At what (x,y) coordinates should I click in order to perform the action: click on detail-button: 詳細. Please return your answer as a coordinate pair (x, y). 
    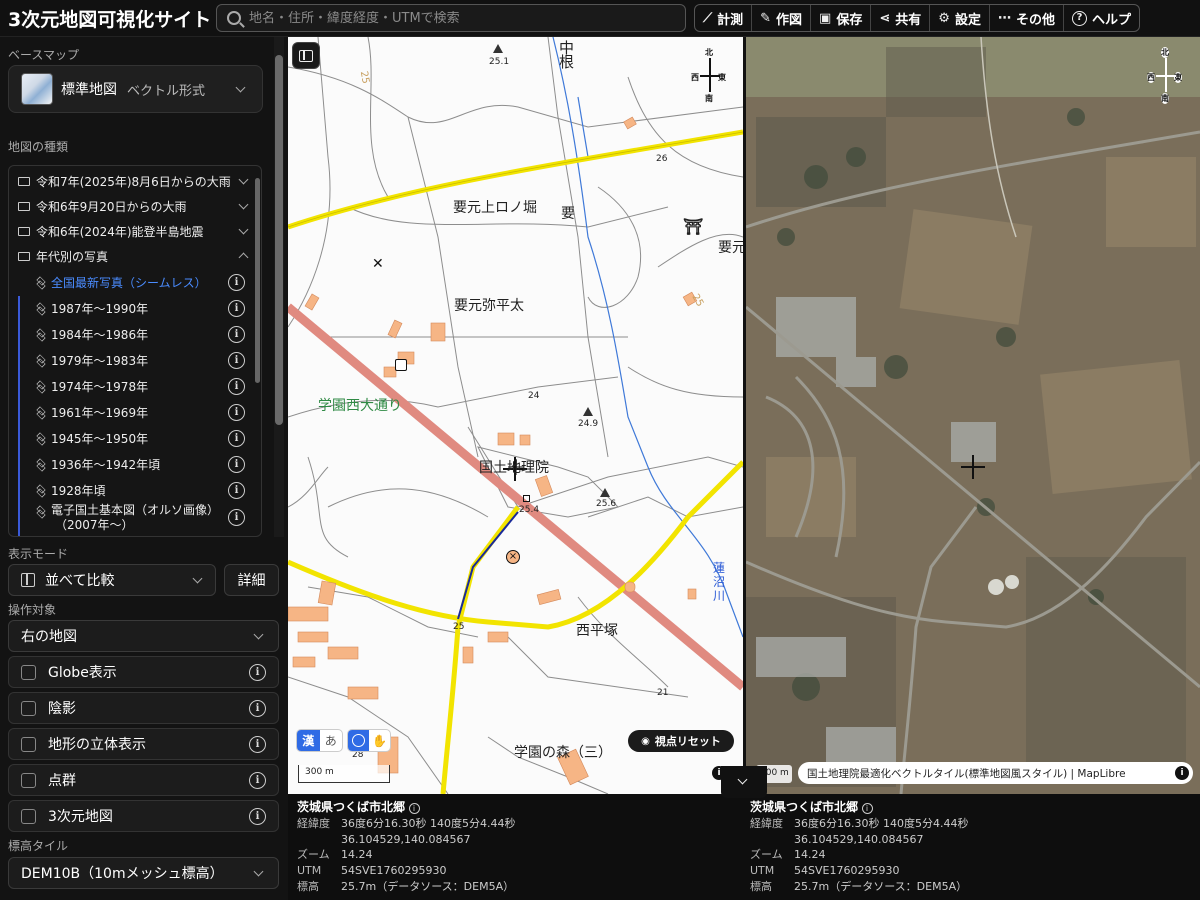
    Looking at the image, I should click on (251, 580).